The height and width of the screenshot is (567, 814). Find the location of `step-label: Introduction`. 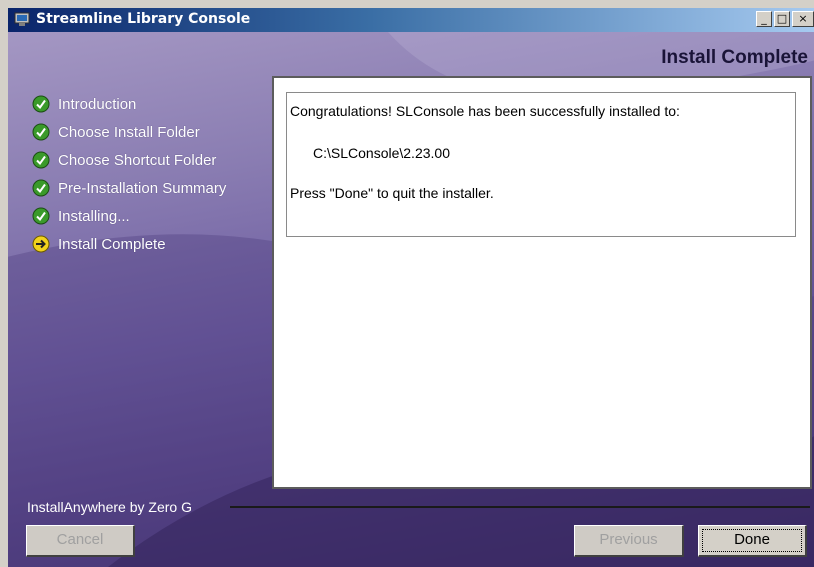

step-label: Introduction is located at coordinates (97, 104).